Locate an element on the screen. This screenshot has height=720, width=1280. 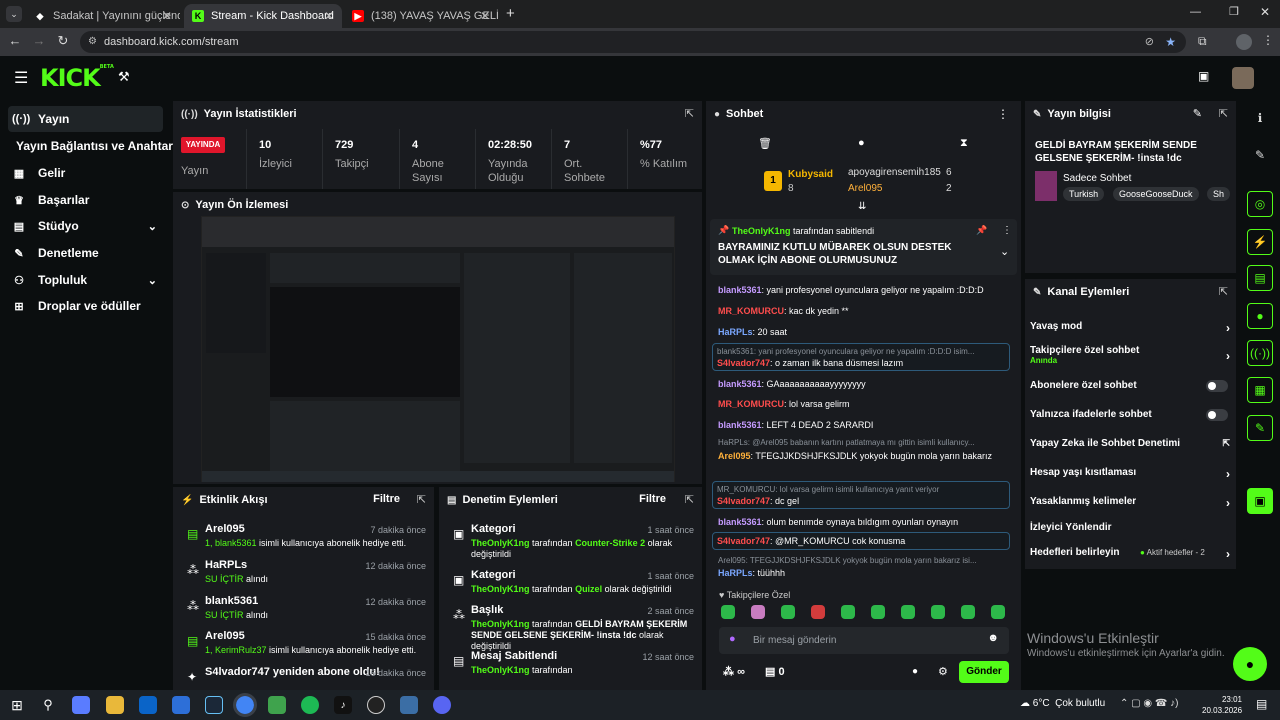
forward-icon: → is located at coordinates (39, 40).